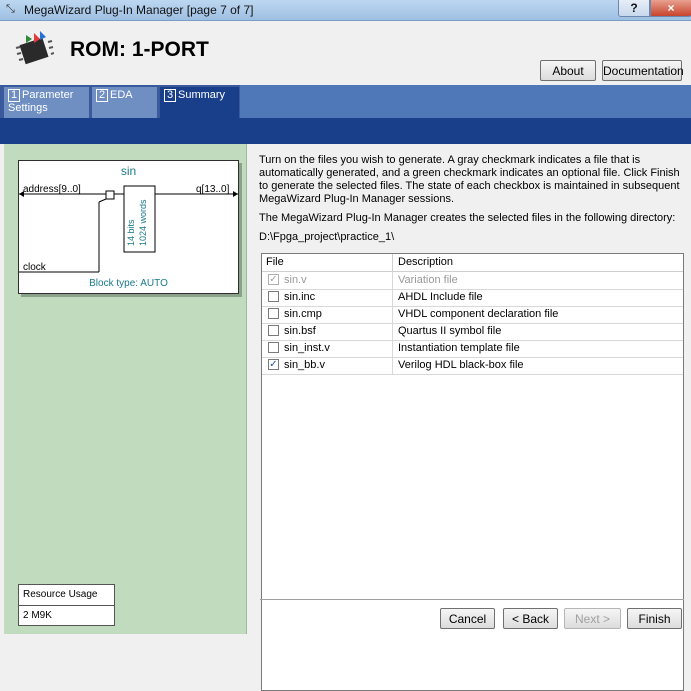 The width and height of the screenshot is (691, 691). What do you see at coordinates (139, 10) in the screenshot?
I see `window-title: MegaWizard Plug-In Manager [page 7 of 7]` at bounding box center [139, 10].